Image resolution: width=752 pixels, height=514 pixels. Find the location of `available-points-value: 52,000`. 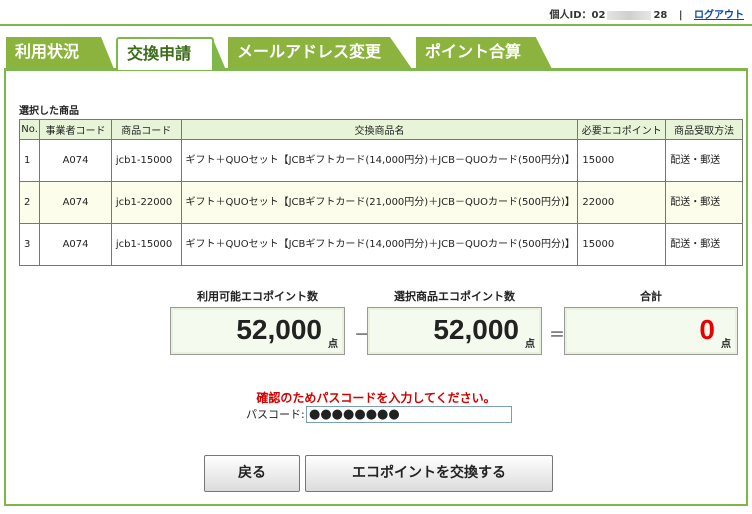

available-points-value: 52,000 is located at coordinates (279, 329).